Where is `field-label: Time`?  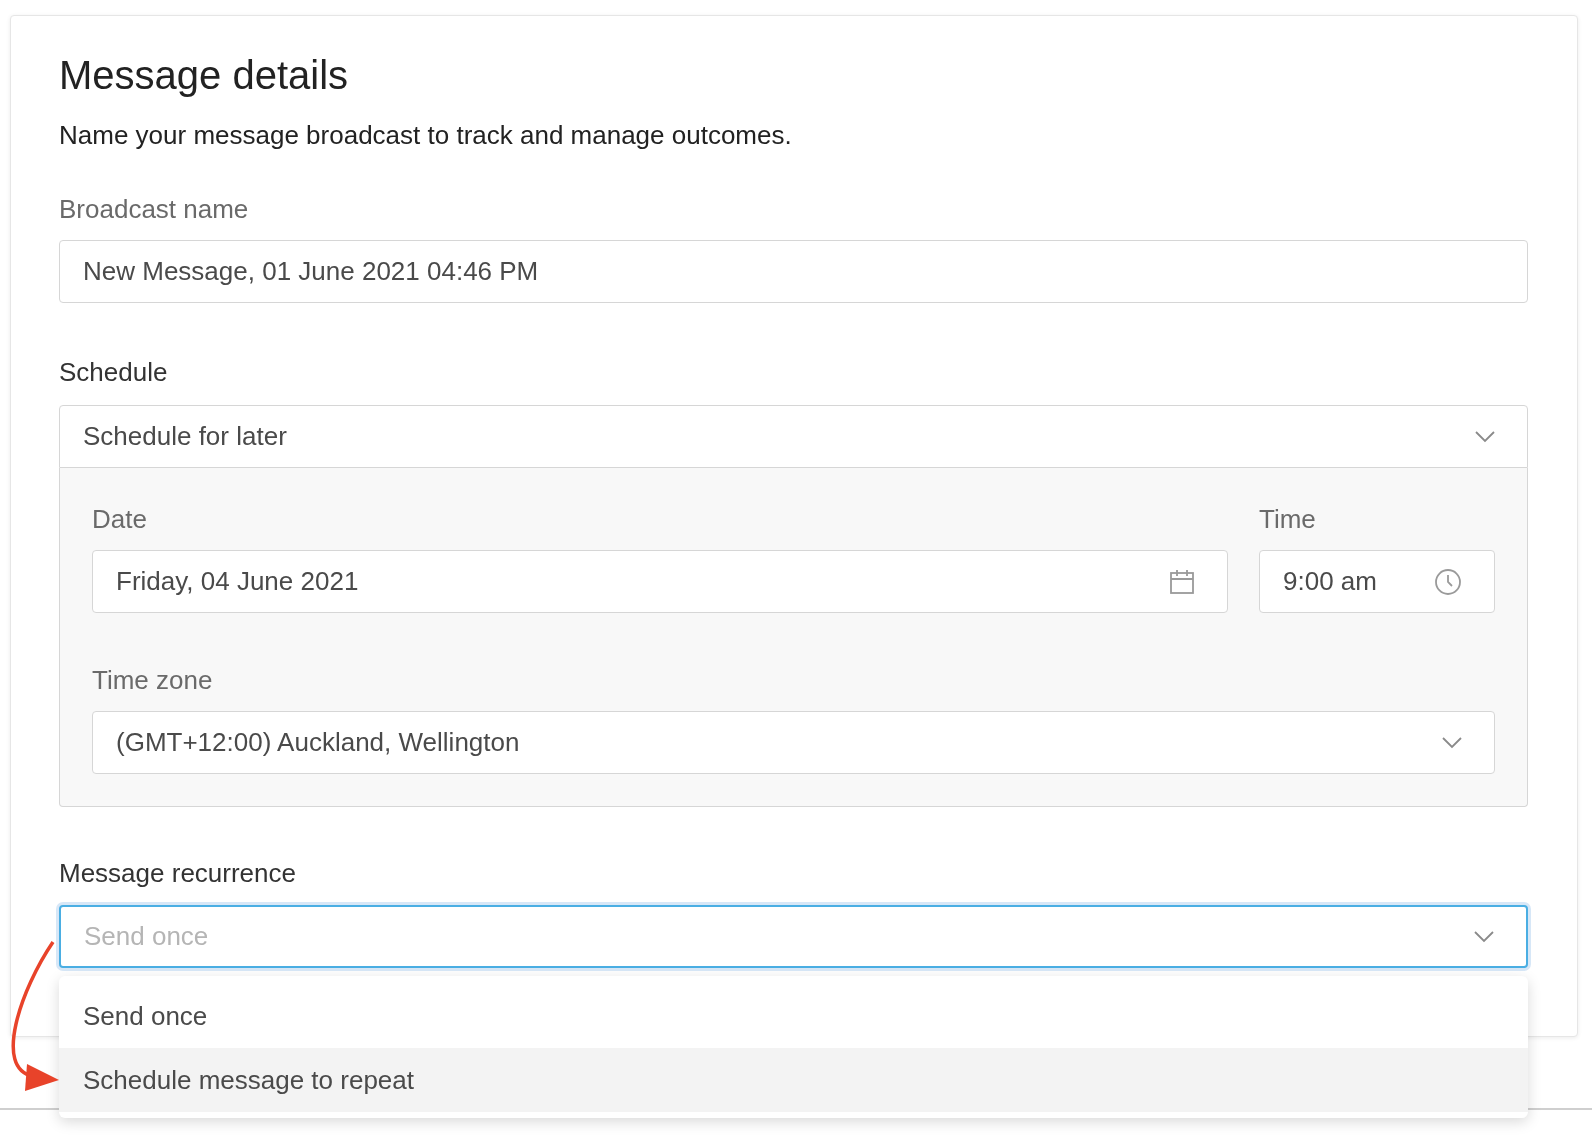 field-label: Time is located at coordinates (1288, 519).